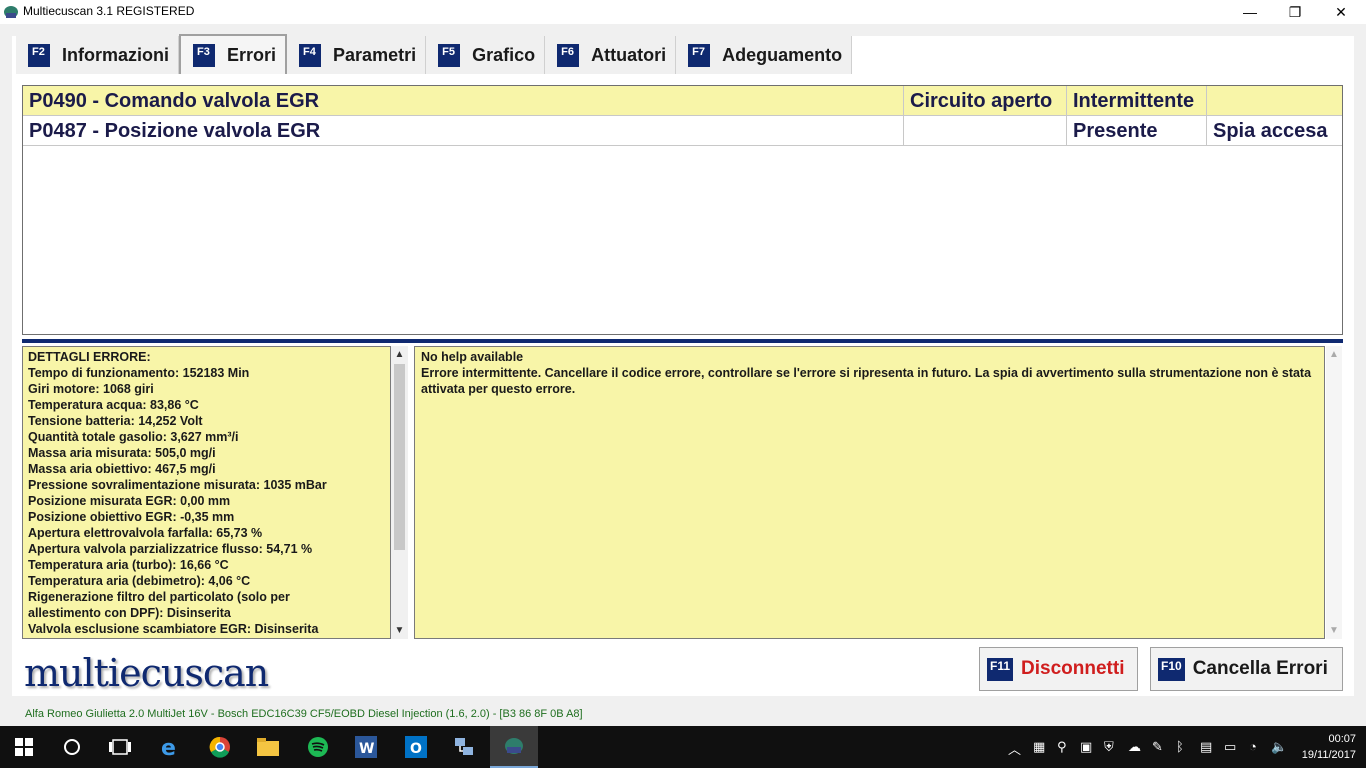 Image resolution: width=1366 pixels, height=768 pixels. What do you see at coordinates (1180, 746) in the screenshot?
I see `tray-bluetooth-icon: ᛒ` at bounding box center [1180, 746].